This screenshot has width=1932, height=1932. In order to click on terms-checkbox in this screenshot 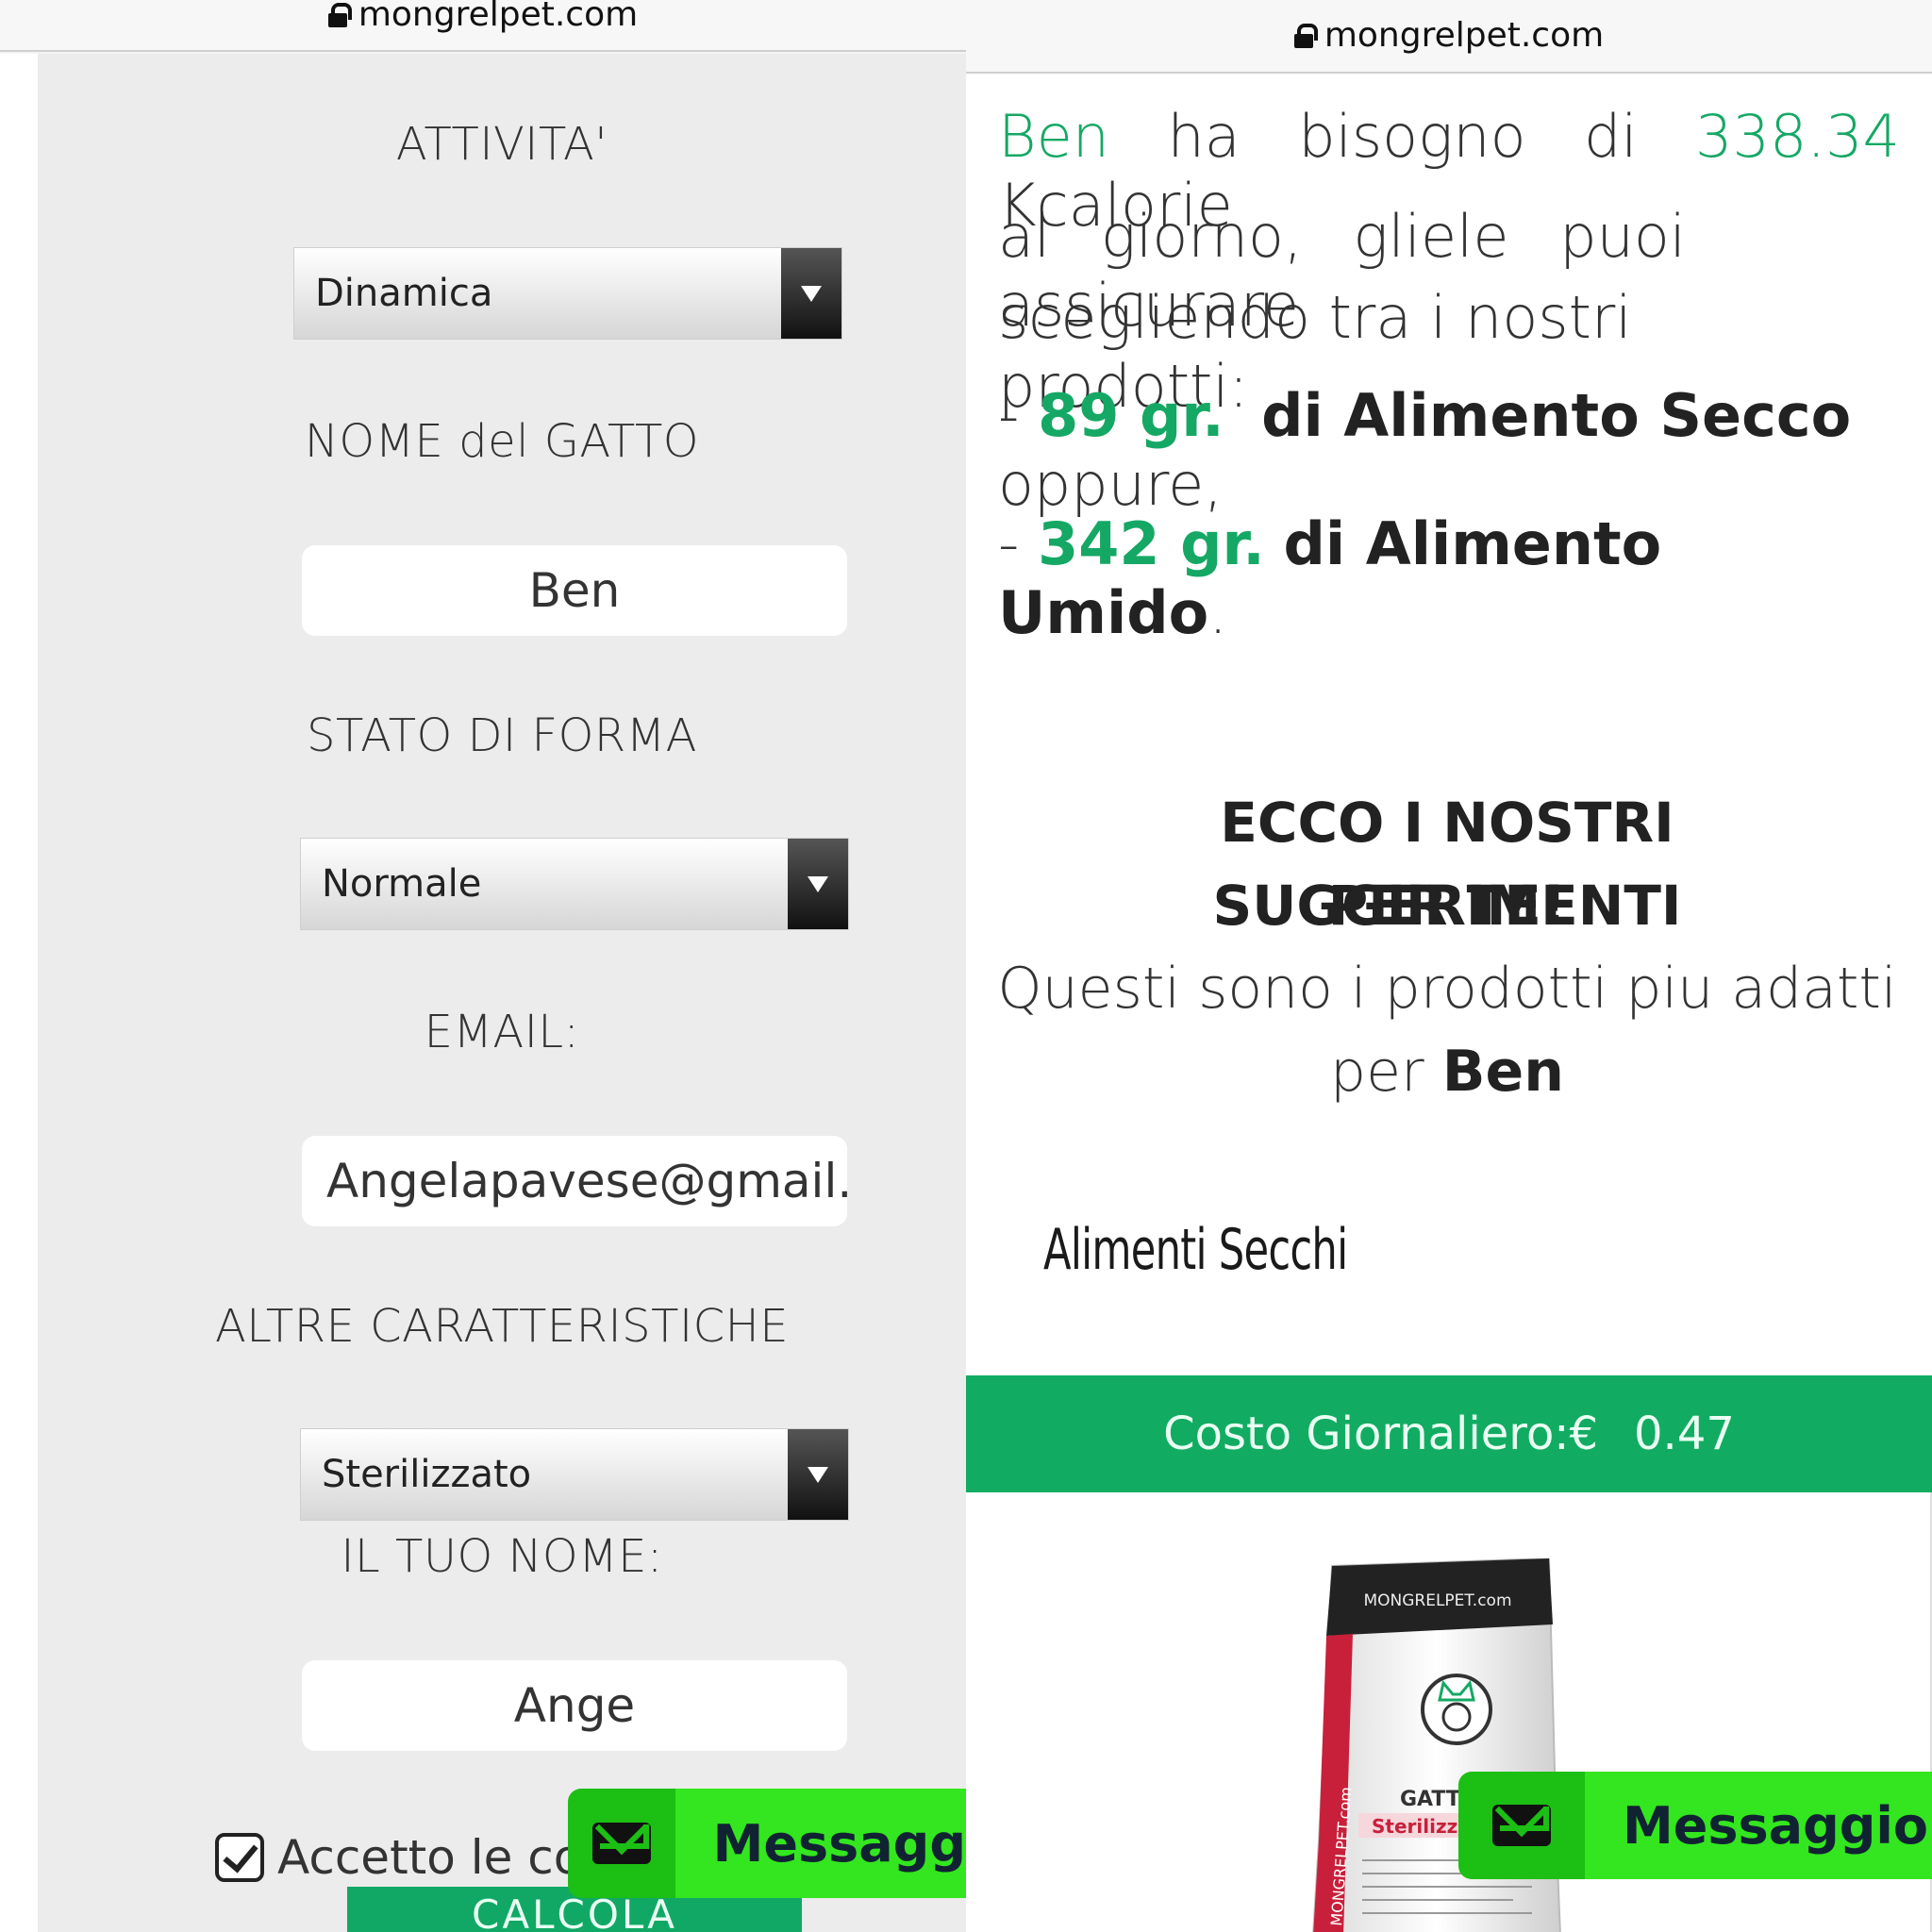, I will do `click(239, 1858)`.